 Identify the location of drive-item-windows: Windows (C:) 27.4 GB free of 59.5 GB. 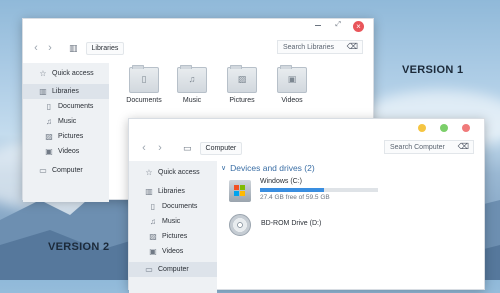
(303, 190).